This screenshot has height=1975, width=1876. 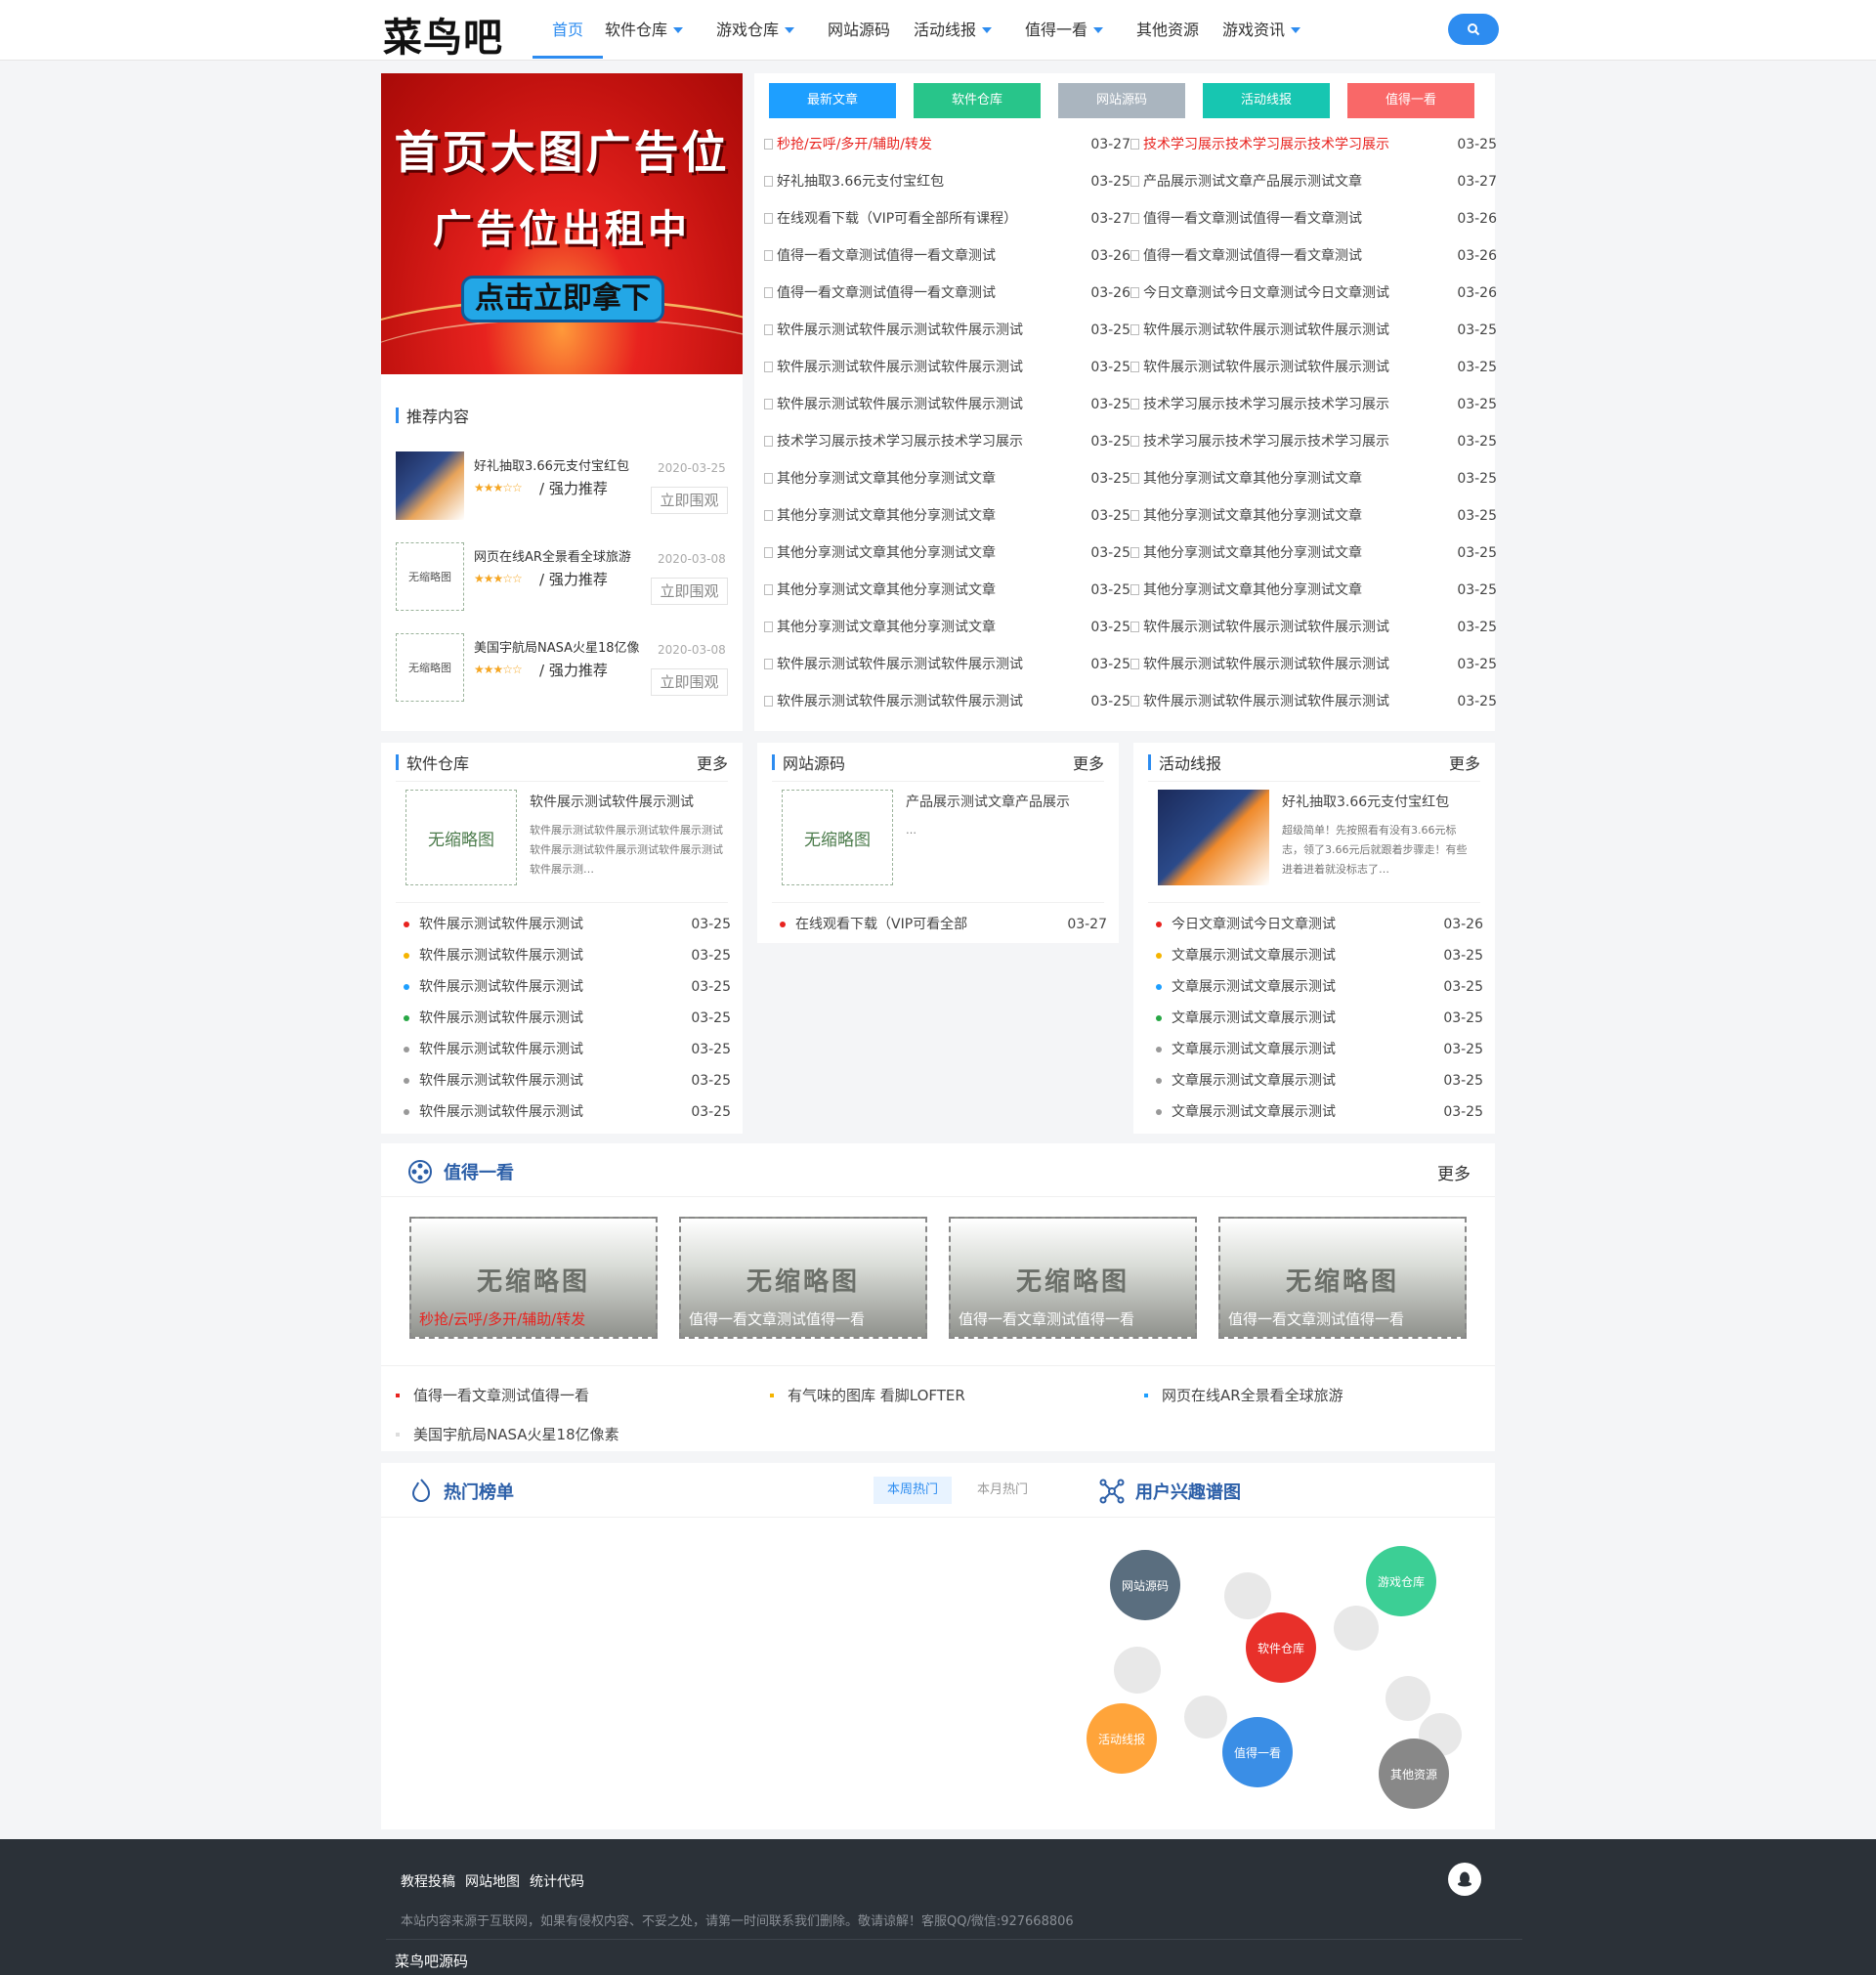 I want to click on activity-more-link: 更多, so click(x=1464, y=763).